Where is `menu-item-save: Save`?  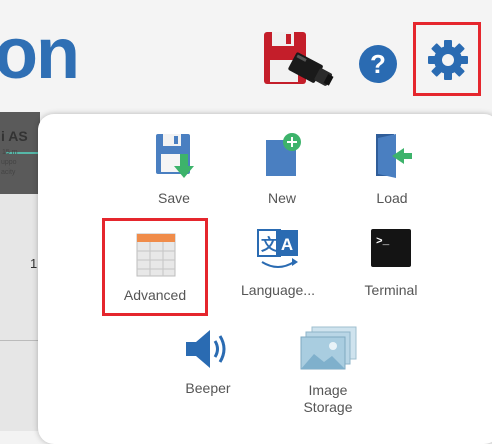
menu-item-save: Save is located at coordinates (174, 172).